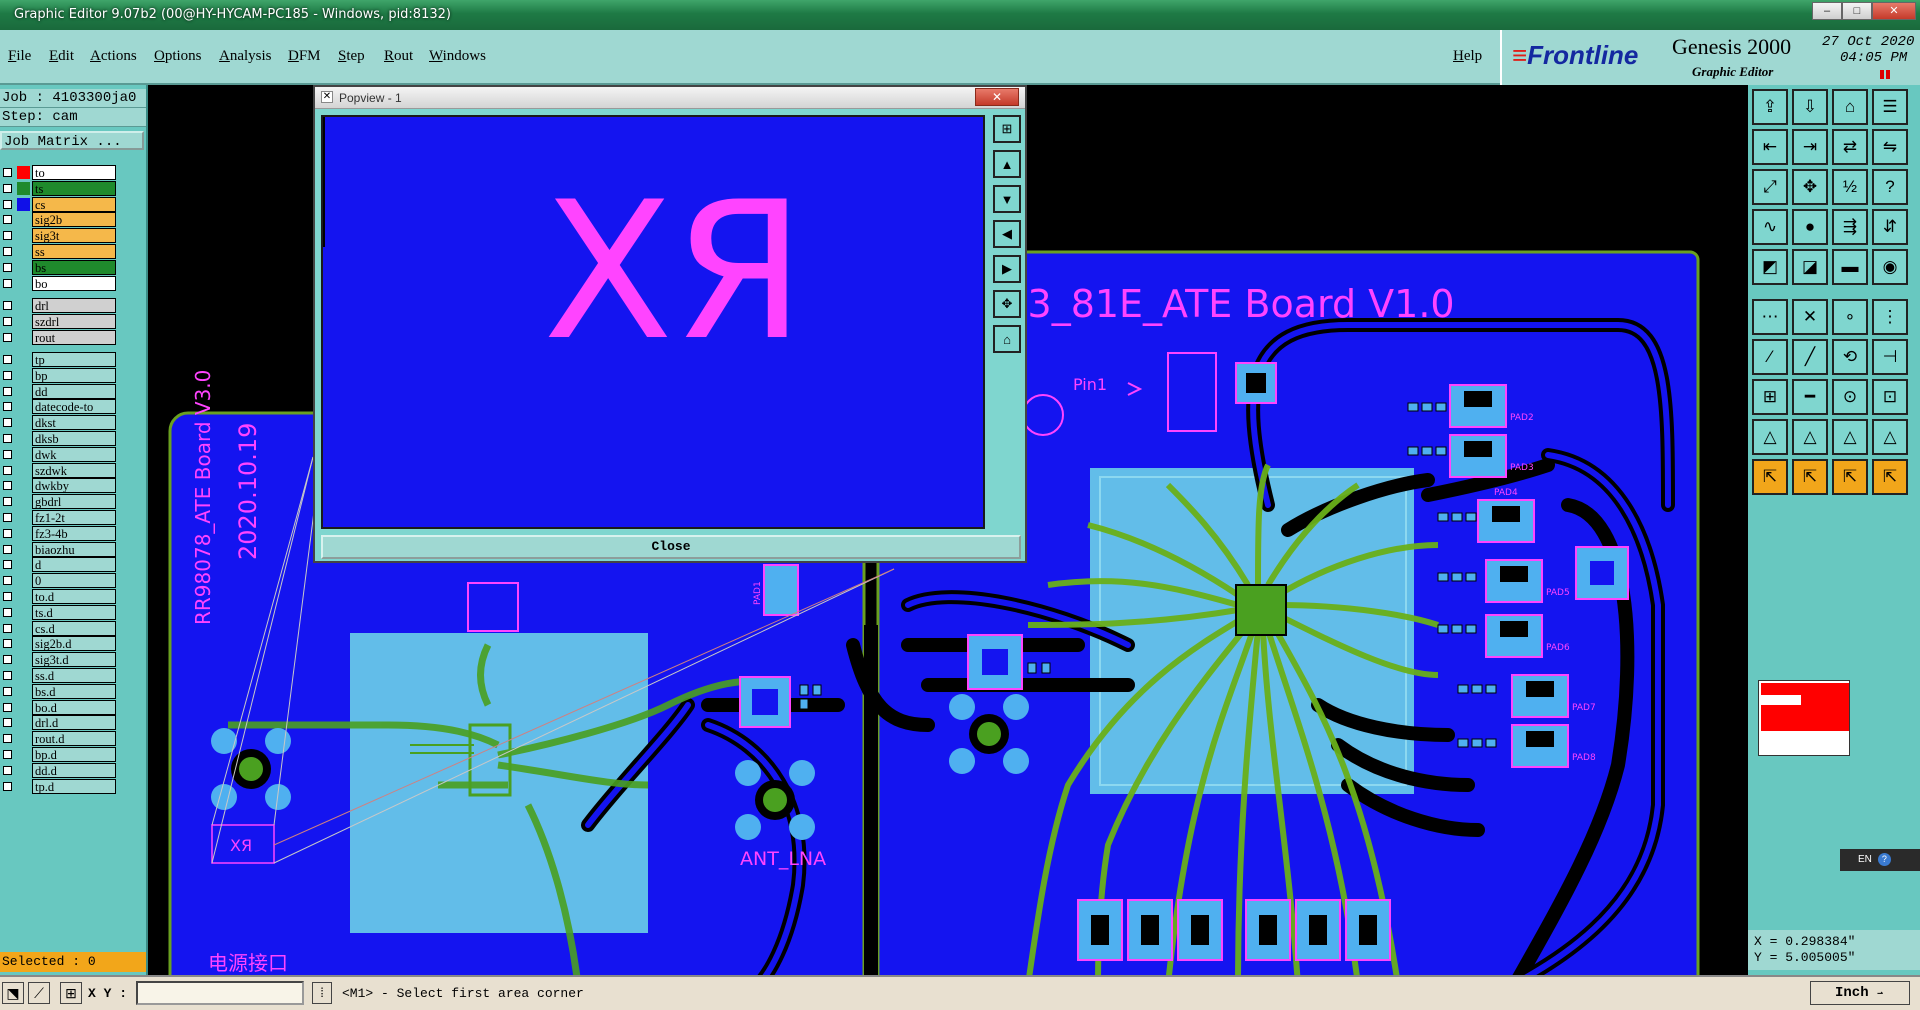  Describe the element at coordinates (59, 612) in the screenshot. I see `layer-row: ts.d` at that location.